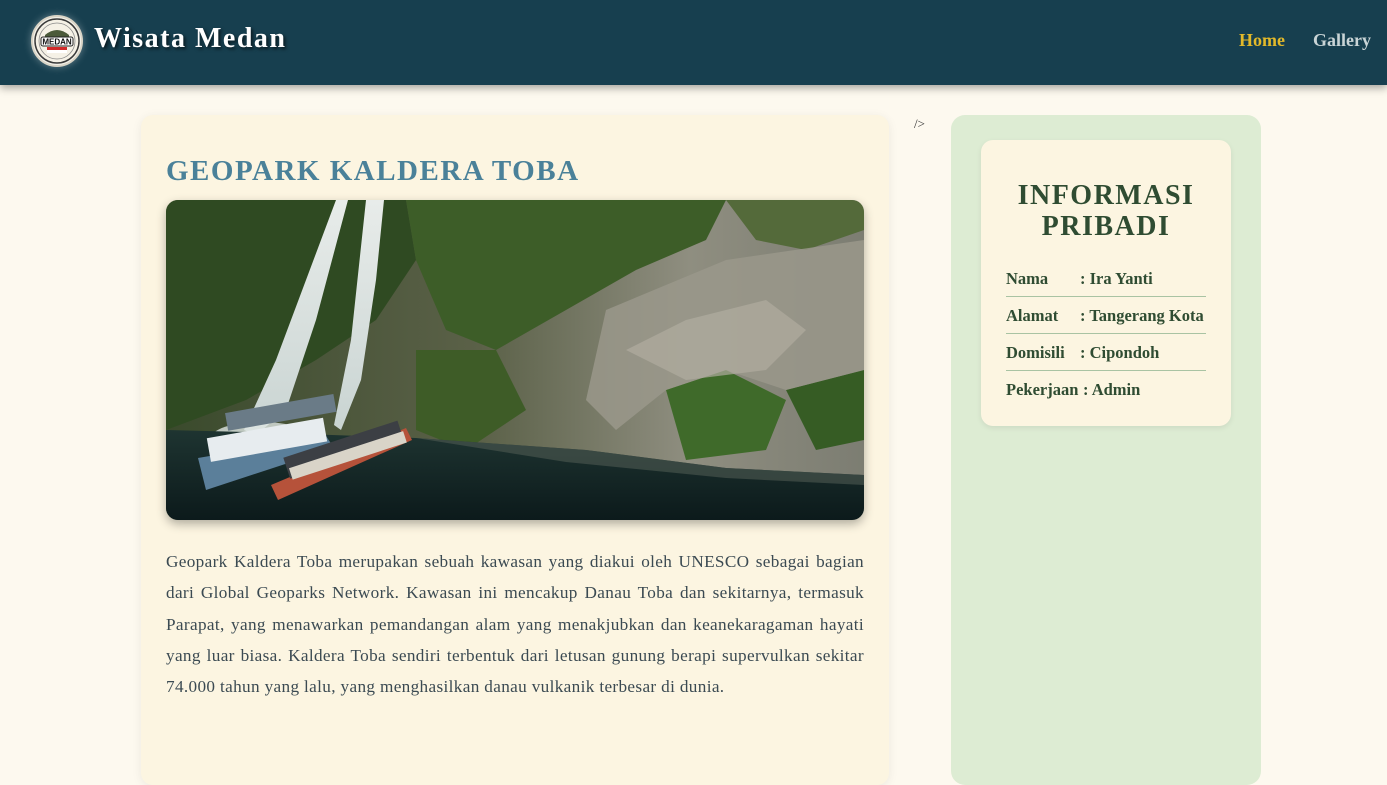 This screenshot has height=785, width=1387. I want to click on logo-text: MEDAN, so click(57, 42).